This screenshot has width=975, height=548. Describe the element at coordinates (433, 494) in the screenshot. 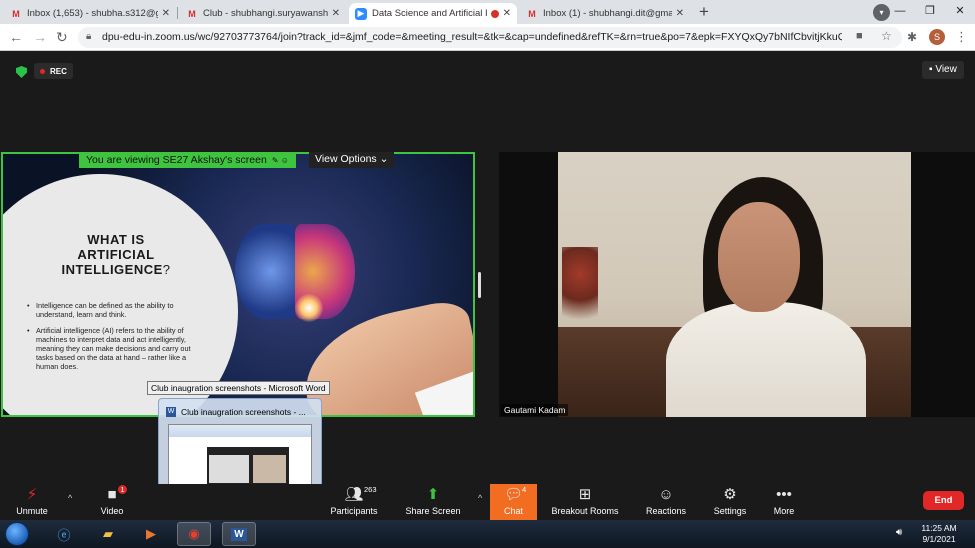

I see `share-screen-icon: ⬆` at that location.